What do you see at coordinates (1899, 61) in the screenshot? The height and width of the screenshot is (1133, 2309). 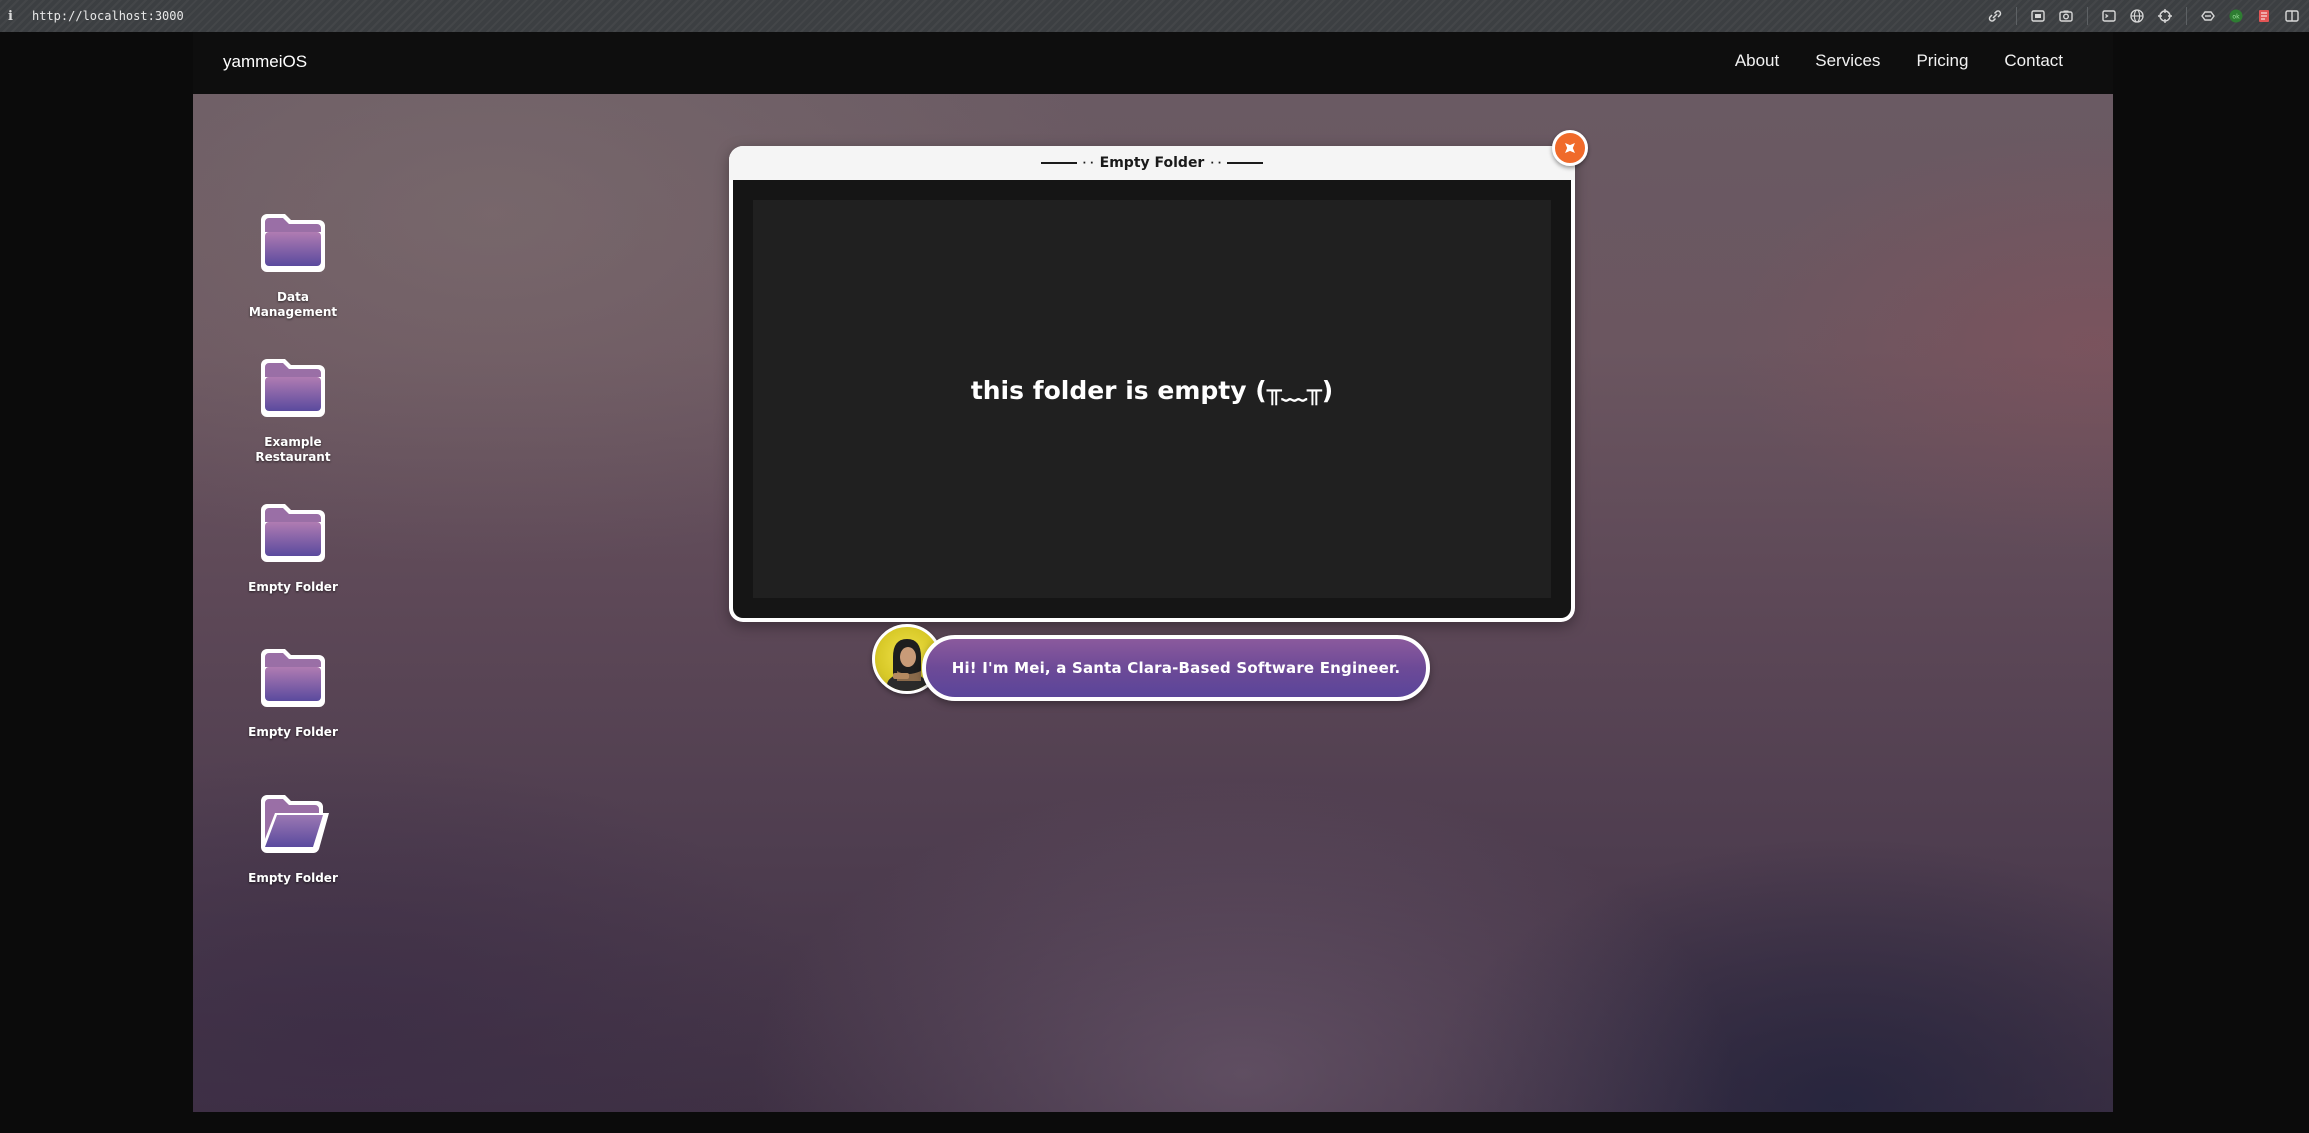 I see `nav-links: About Services Pricing Contact` at bounding box center [1899, 61].